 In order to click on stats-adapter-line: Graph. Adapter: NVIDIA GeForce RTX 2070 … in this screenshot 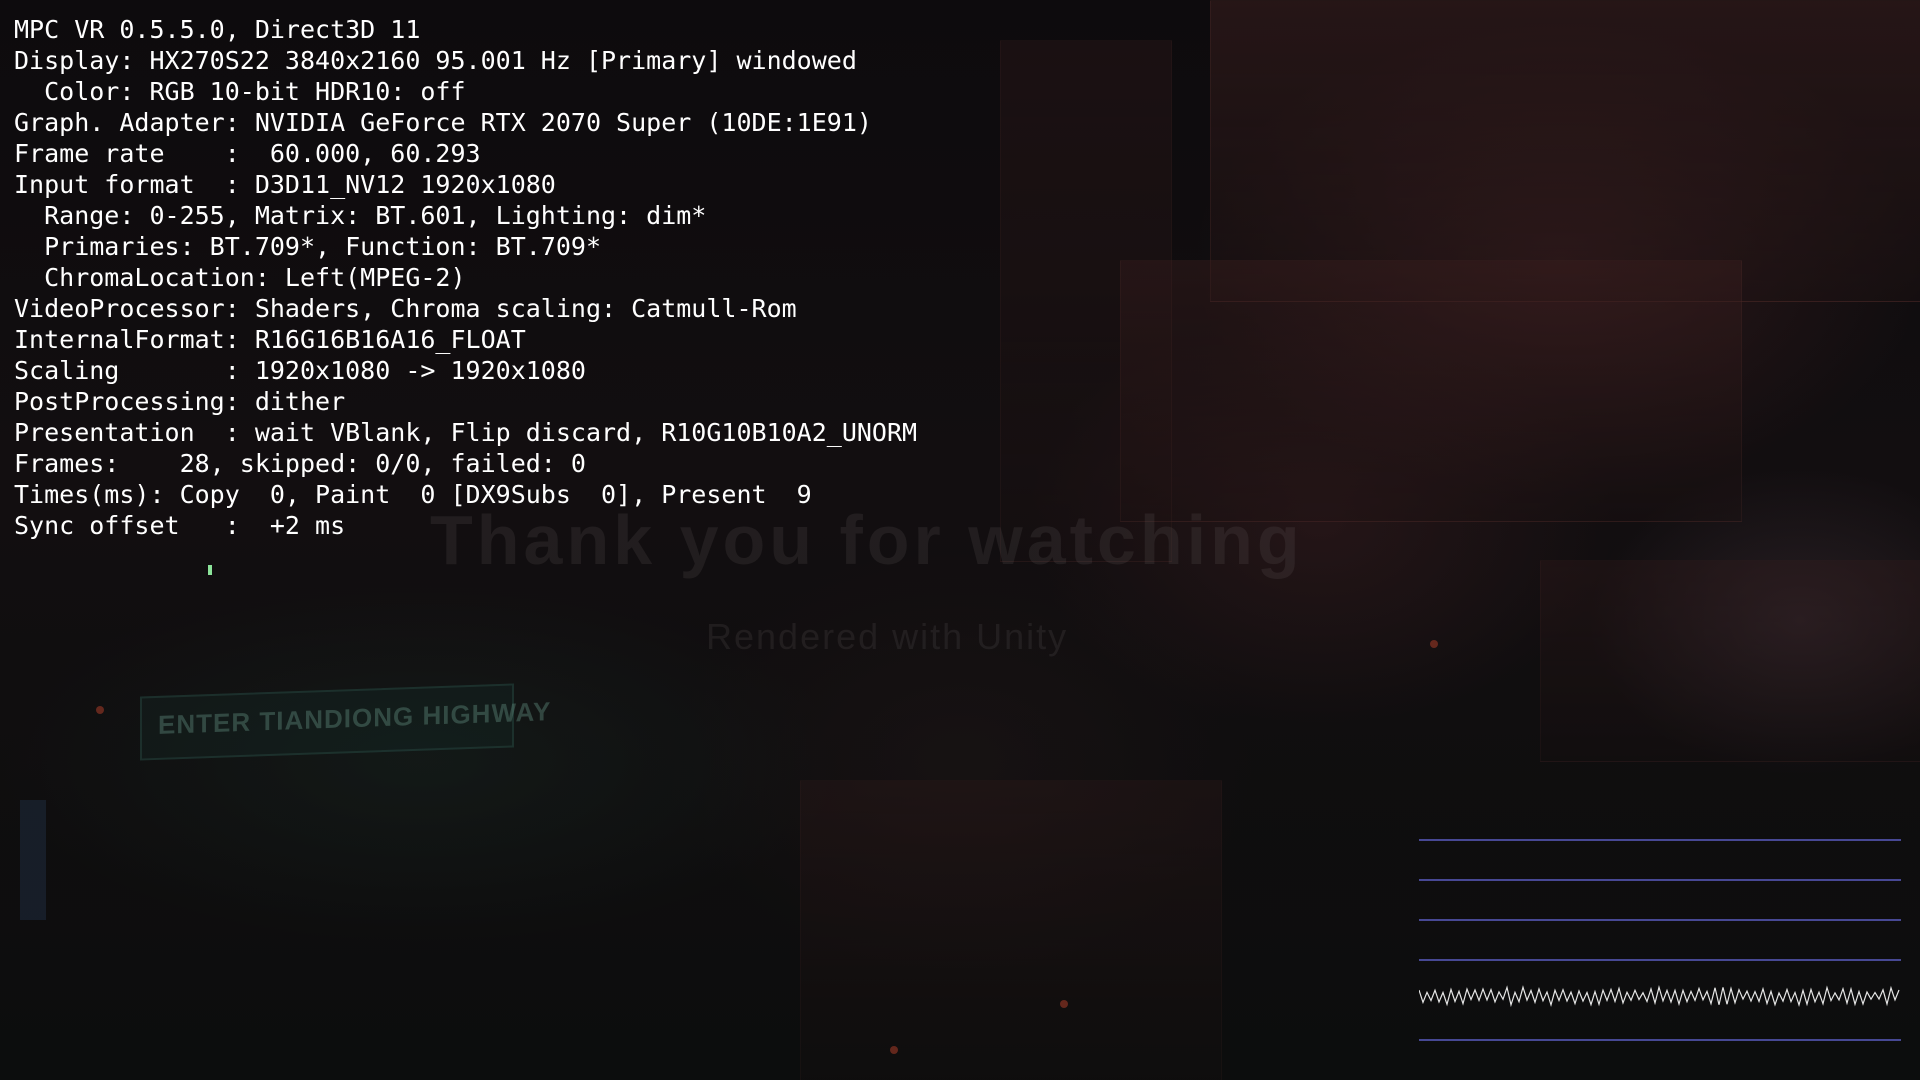, I will do `click(443, 122)`.